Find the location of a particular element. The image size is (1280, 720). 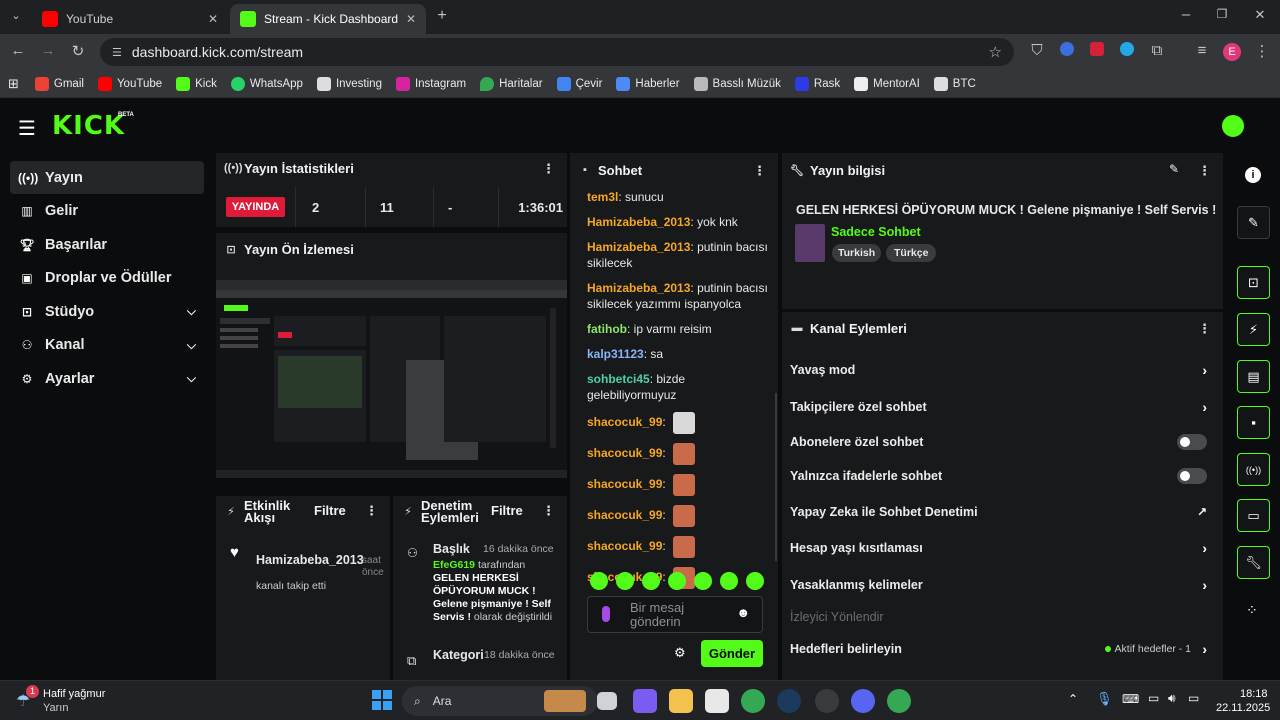

clock-time: 18:18 is located at coordinates (1254, 694).